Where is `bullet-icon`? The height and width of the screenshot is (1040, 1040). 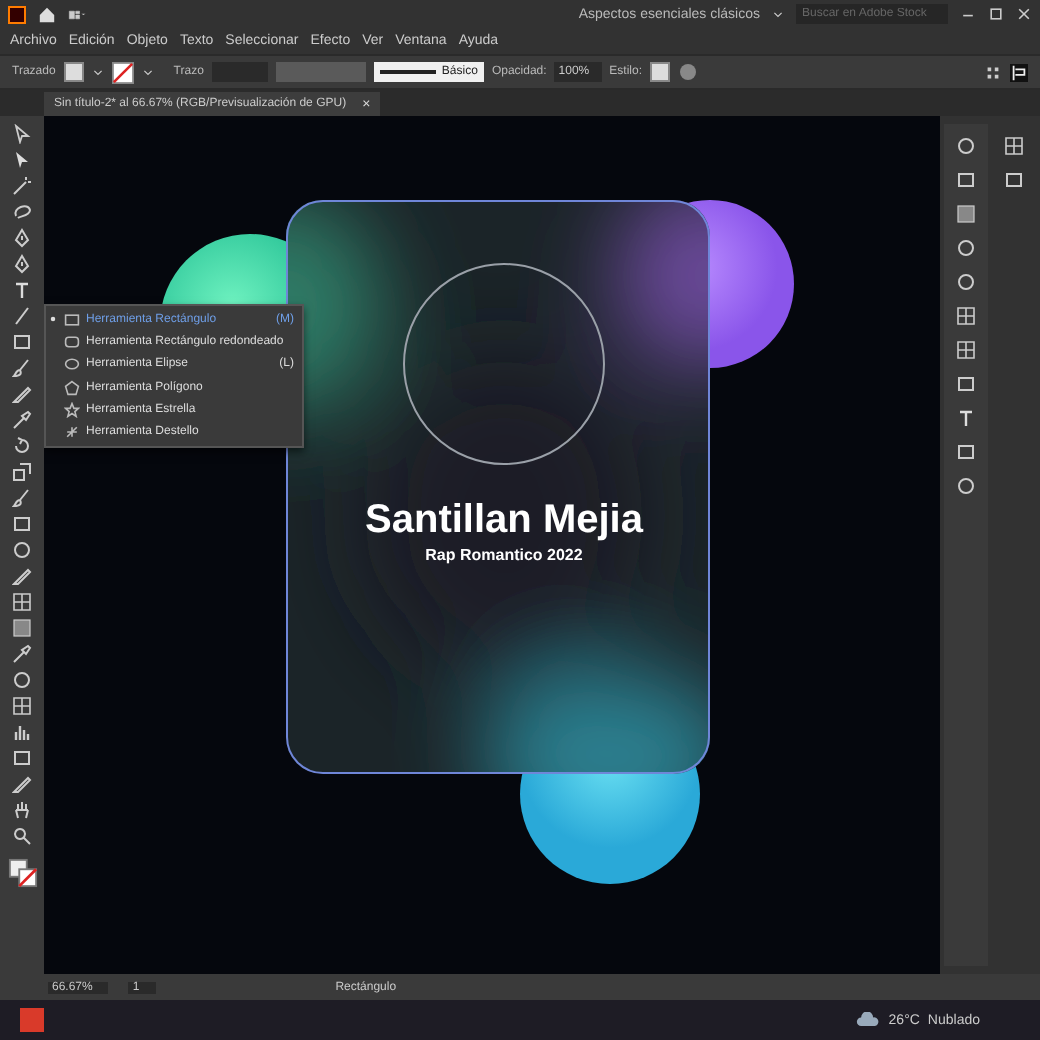 bullet-icon is located at coordinates (53, 319).